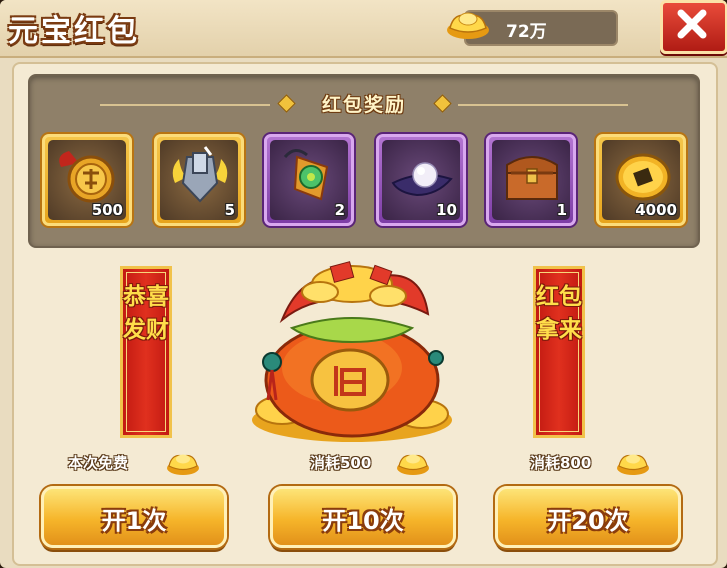 Image resolution: width=727 pixels, height=568 pixels. I want to click on open-1-button: 开1次, so click(134, 517).